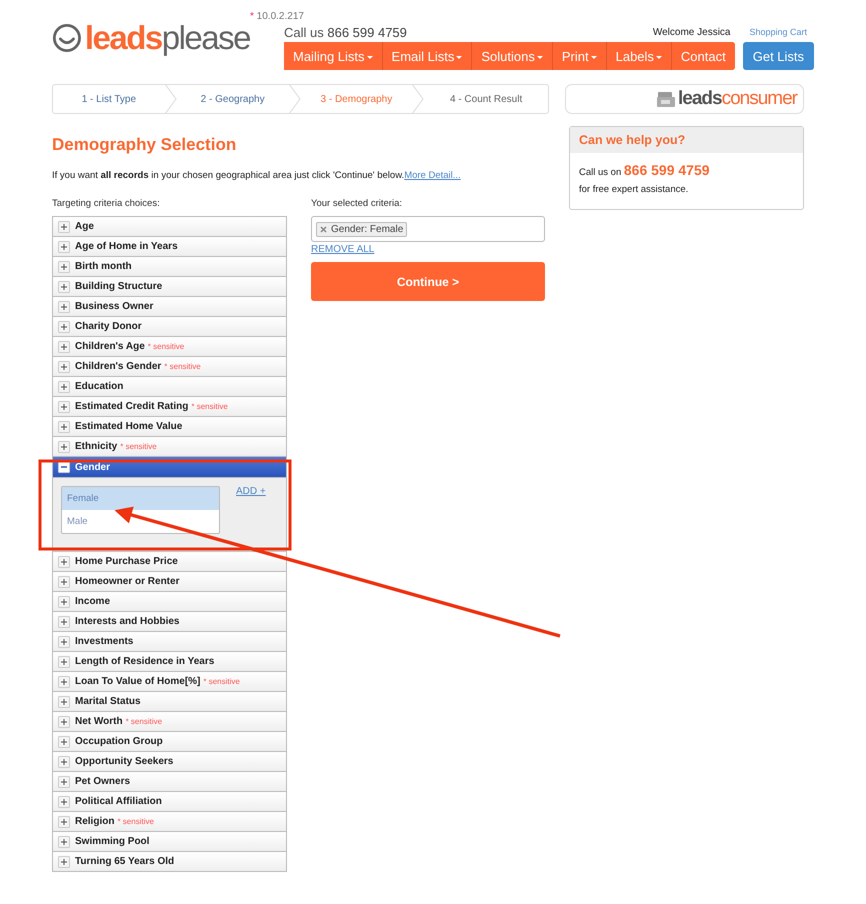  I want to click on smiley-icon, so click(67, 38).